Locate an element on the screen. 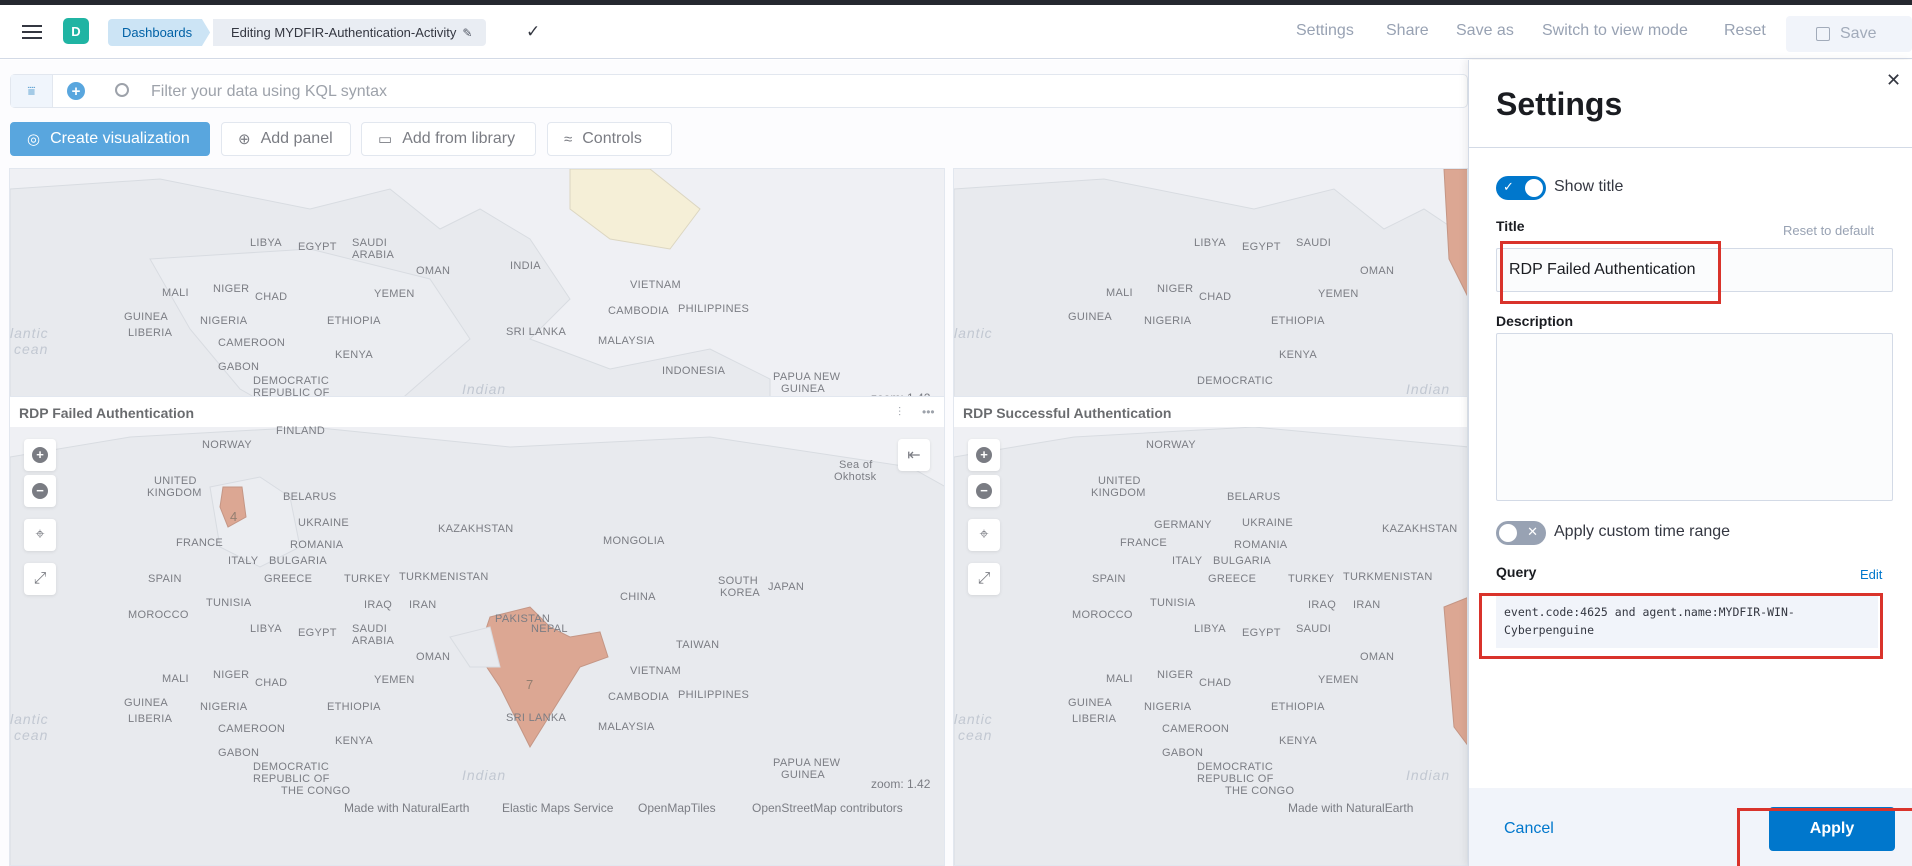  pencil-icon: ✎ is located at coordinates (467, 33).